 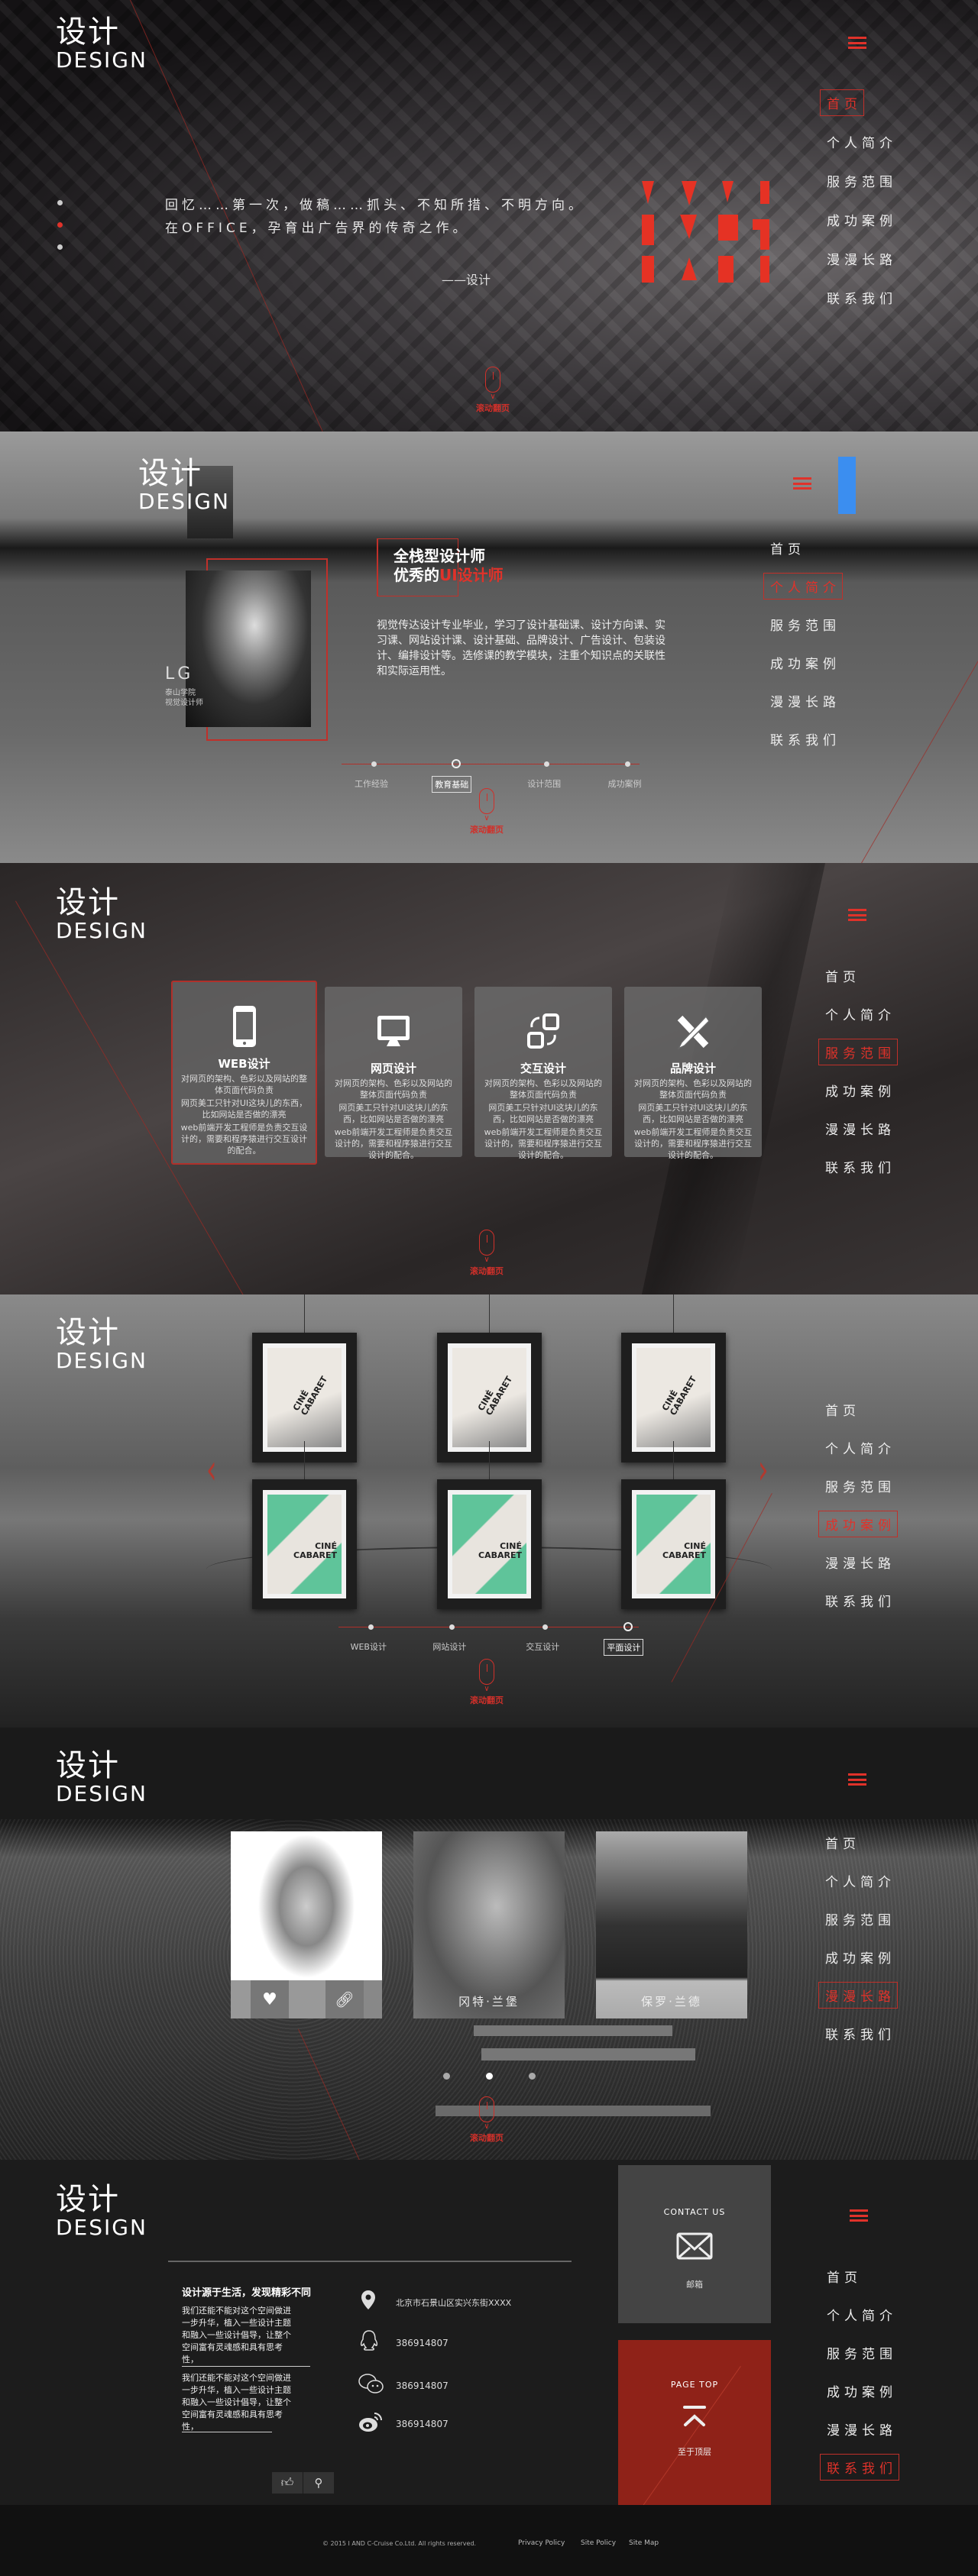 I want to click on timeline-label: 交互设计, so click(x=542, y=1646).